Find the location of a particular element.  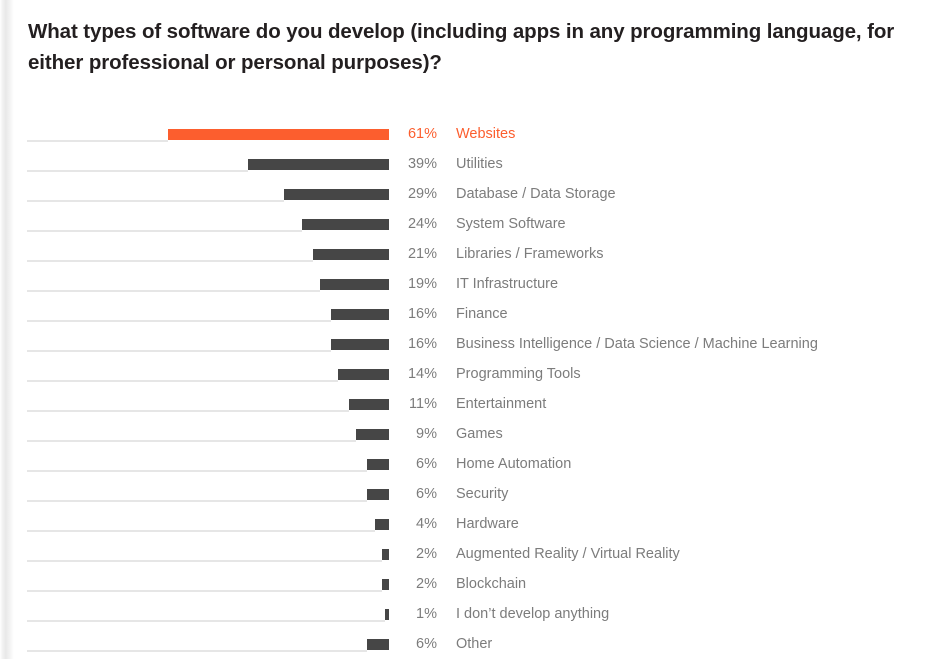

chart-row: 61% Websites is located at coordinates (467, 126).